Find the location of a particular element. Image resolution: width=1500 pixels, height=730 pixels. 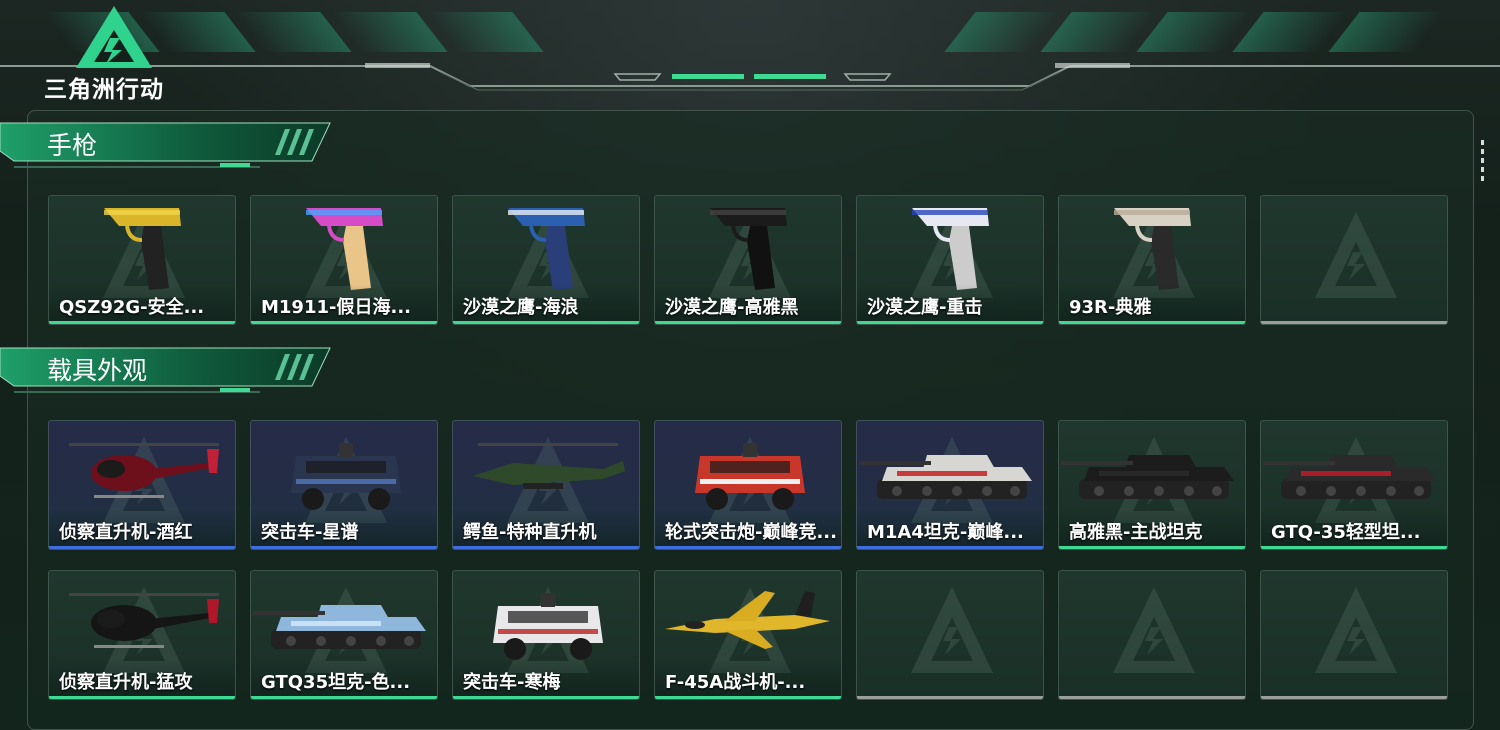

item-card: 突击车-星谱 is located at coordinates (344, 485).